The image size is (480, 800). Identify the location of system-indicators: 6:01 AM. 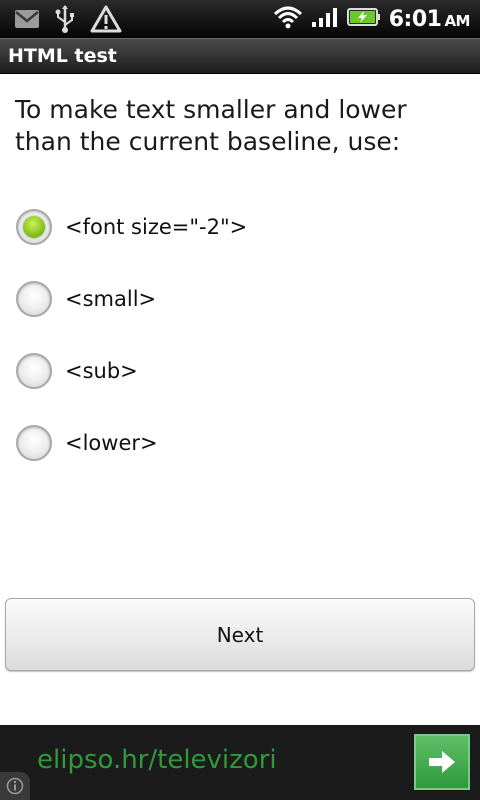
(371, 19).